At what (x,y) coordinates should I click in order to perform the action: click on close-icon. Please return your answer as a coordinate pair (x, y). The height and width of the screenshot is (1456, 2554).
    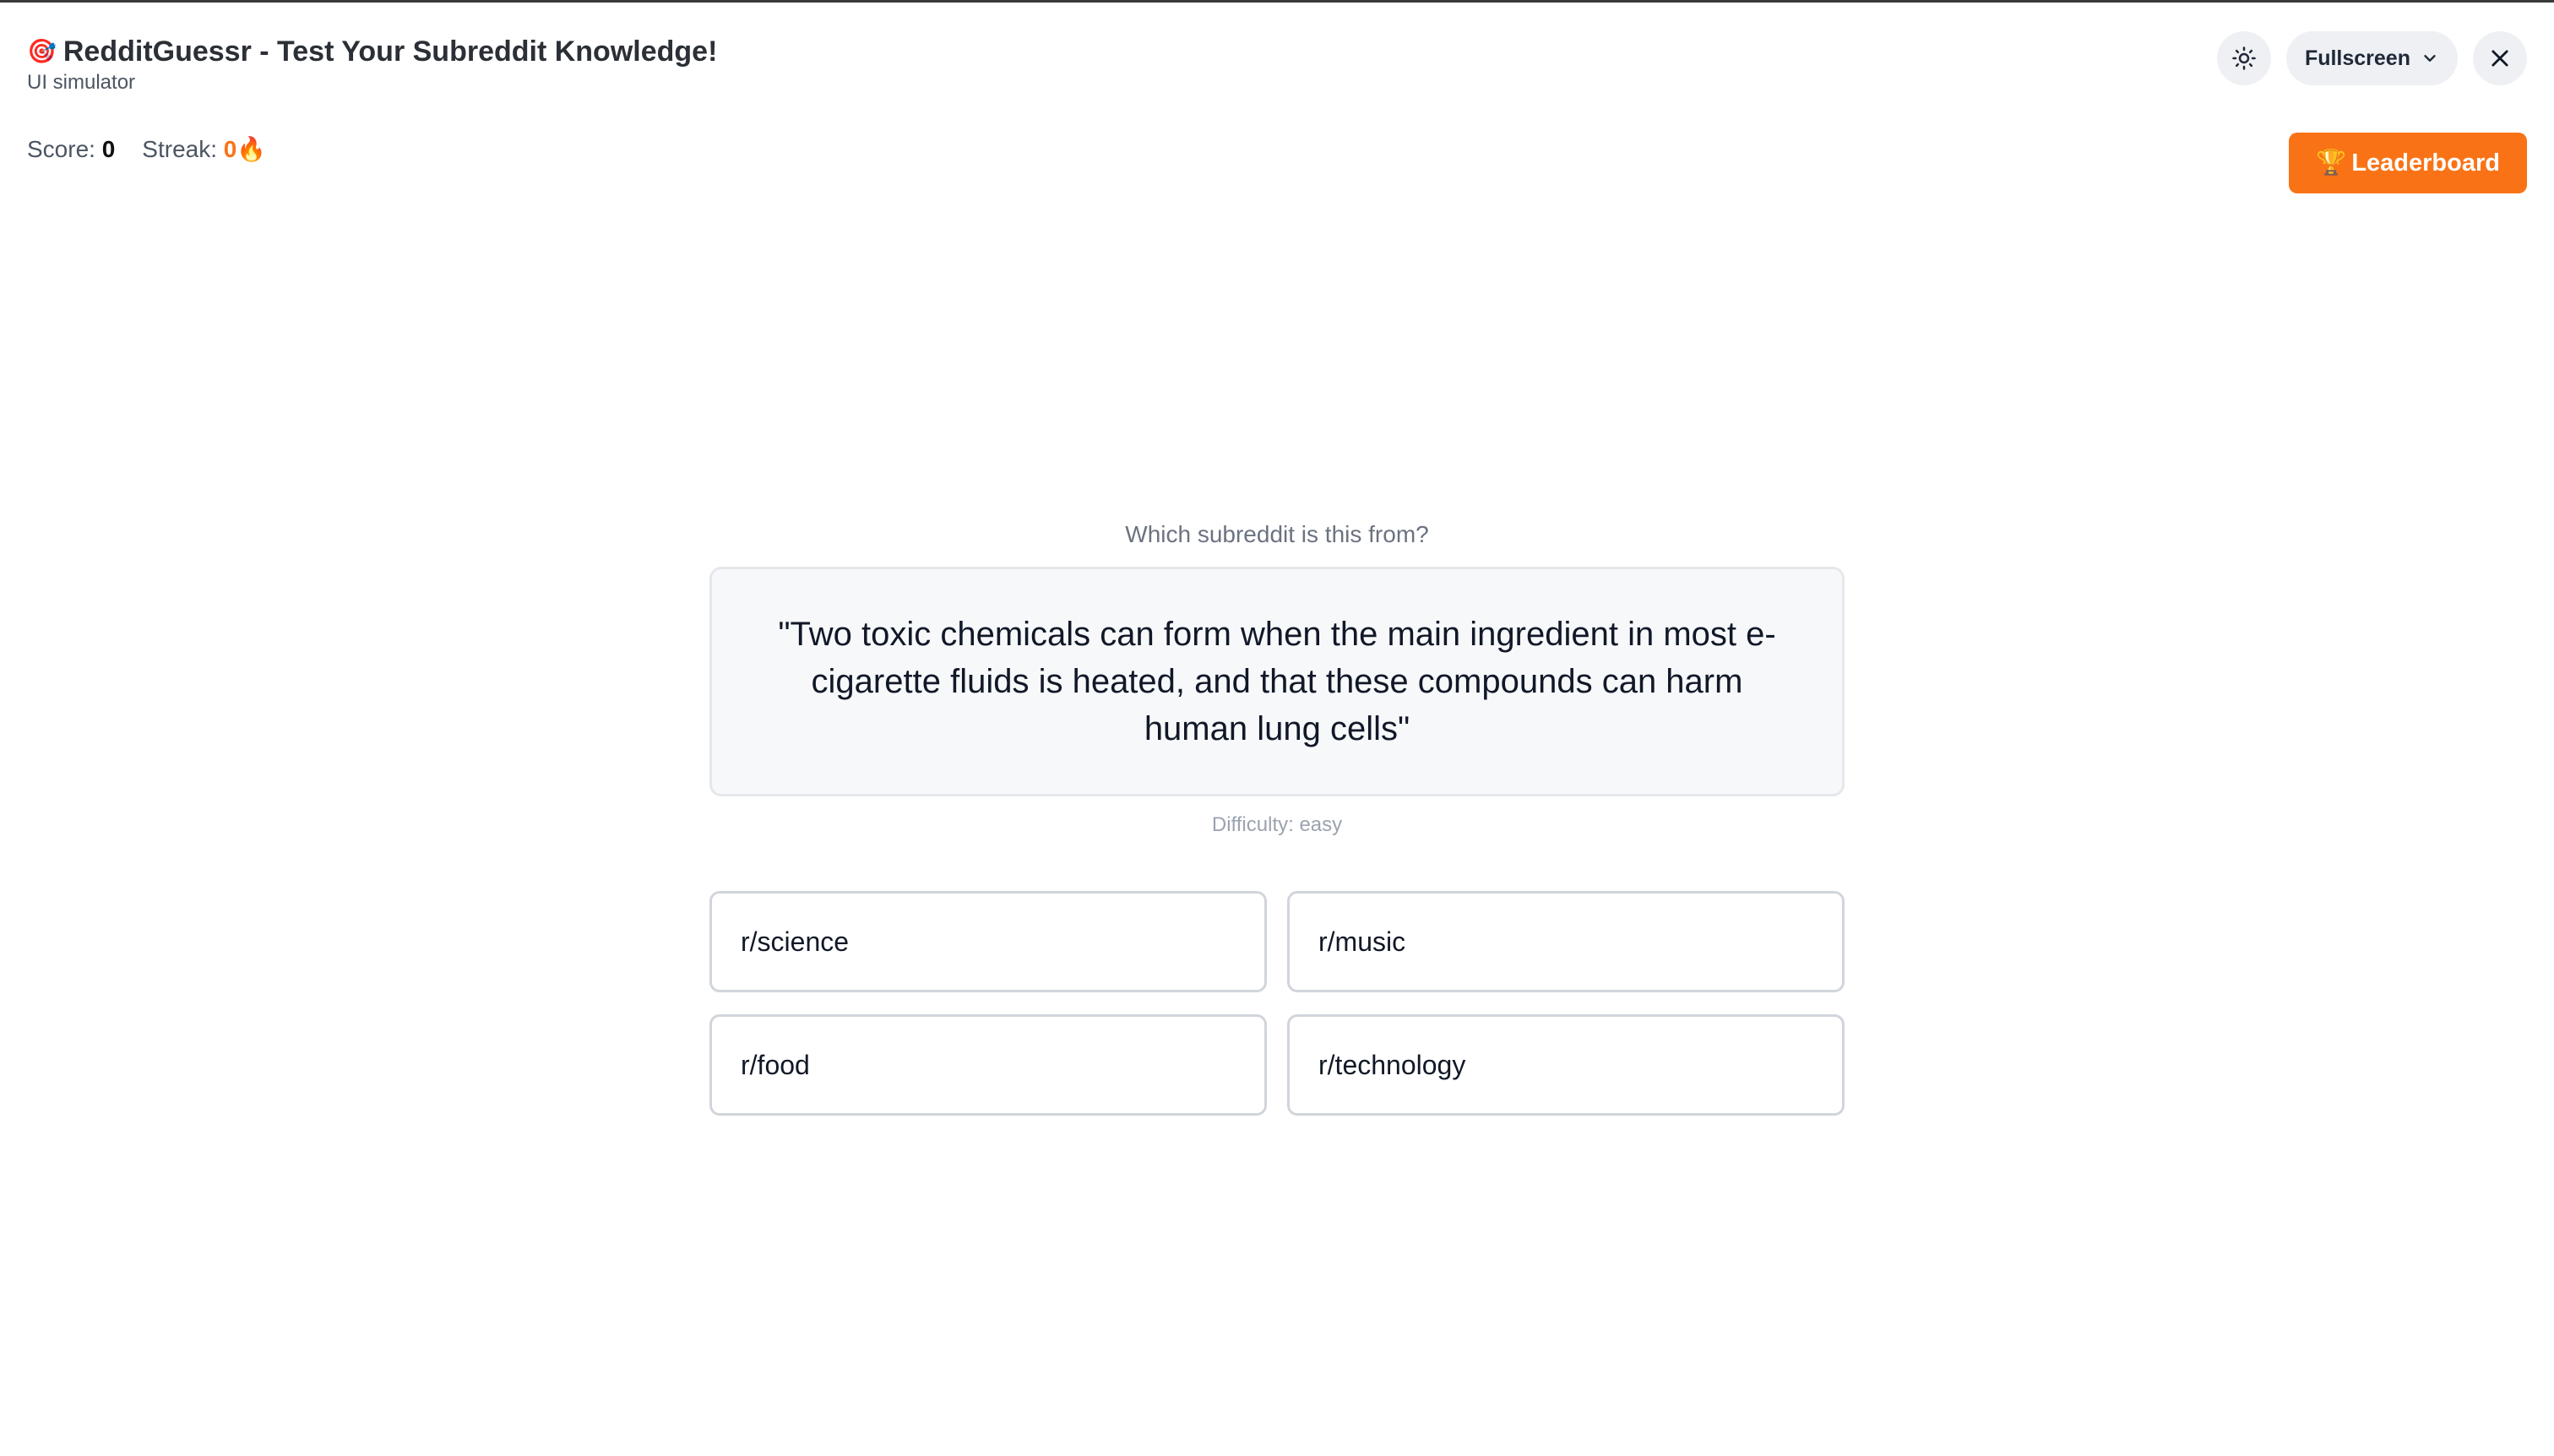
    Looking at the image, I should click on (2500, 58).